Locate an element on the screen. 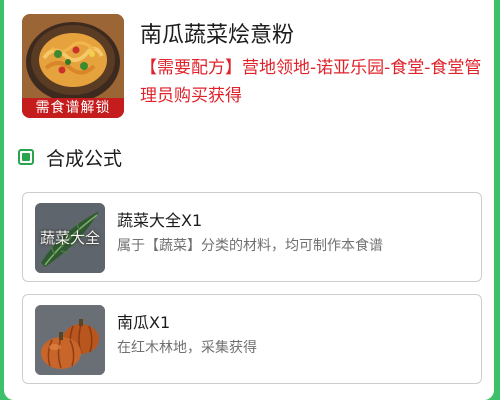 Image resolution: width=500 pixels, height=400 pixels. unlock-badge: 需食谱解锁 is located at coordinates (73, 108).